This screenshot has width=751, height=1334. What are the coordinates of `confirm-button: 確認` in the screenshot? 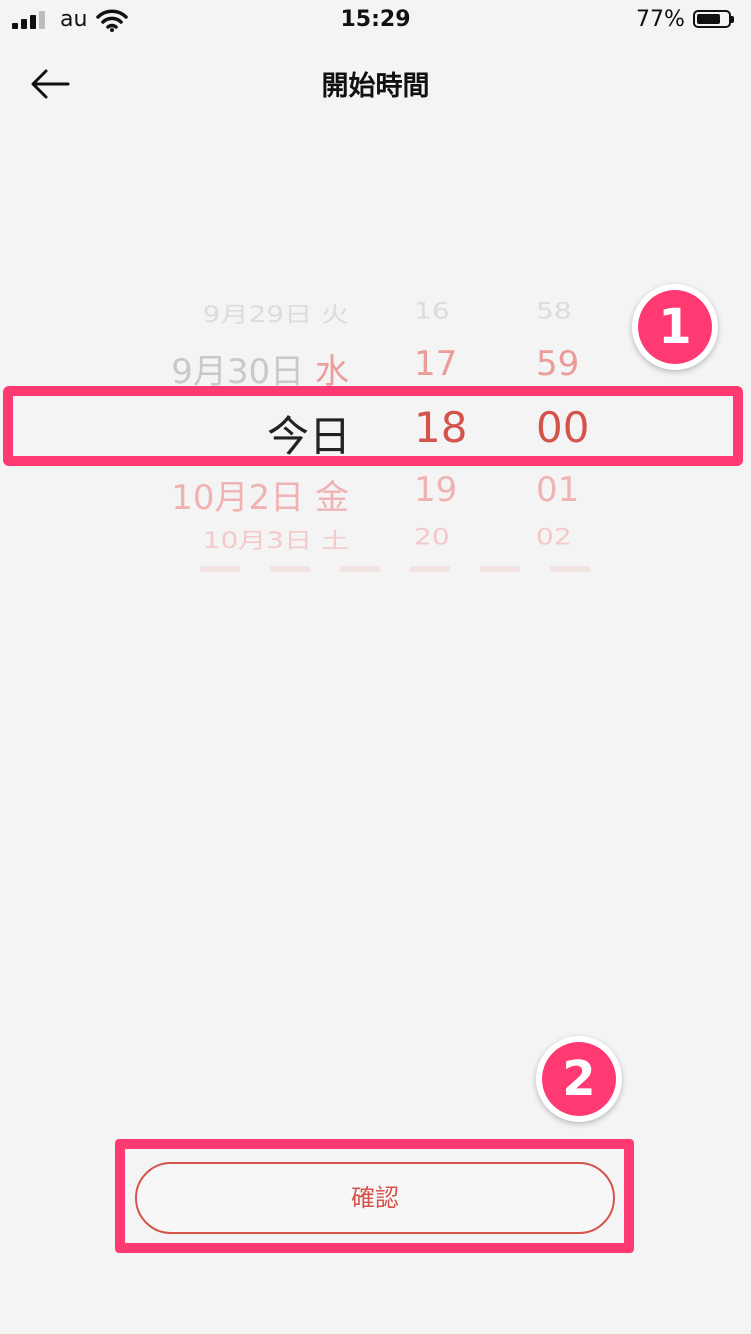 It's located at (375, 1198).